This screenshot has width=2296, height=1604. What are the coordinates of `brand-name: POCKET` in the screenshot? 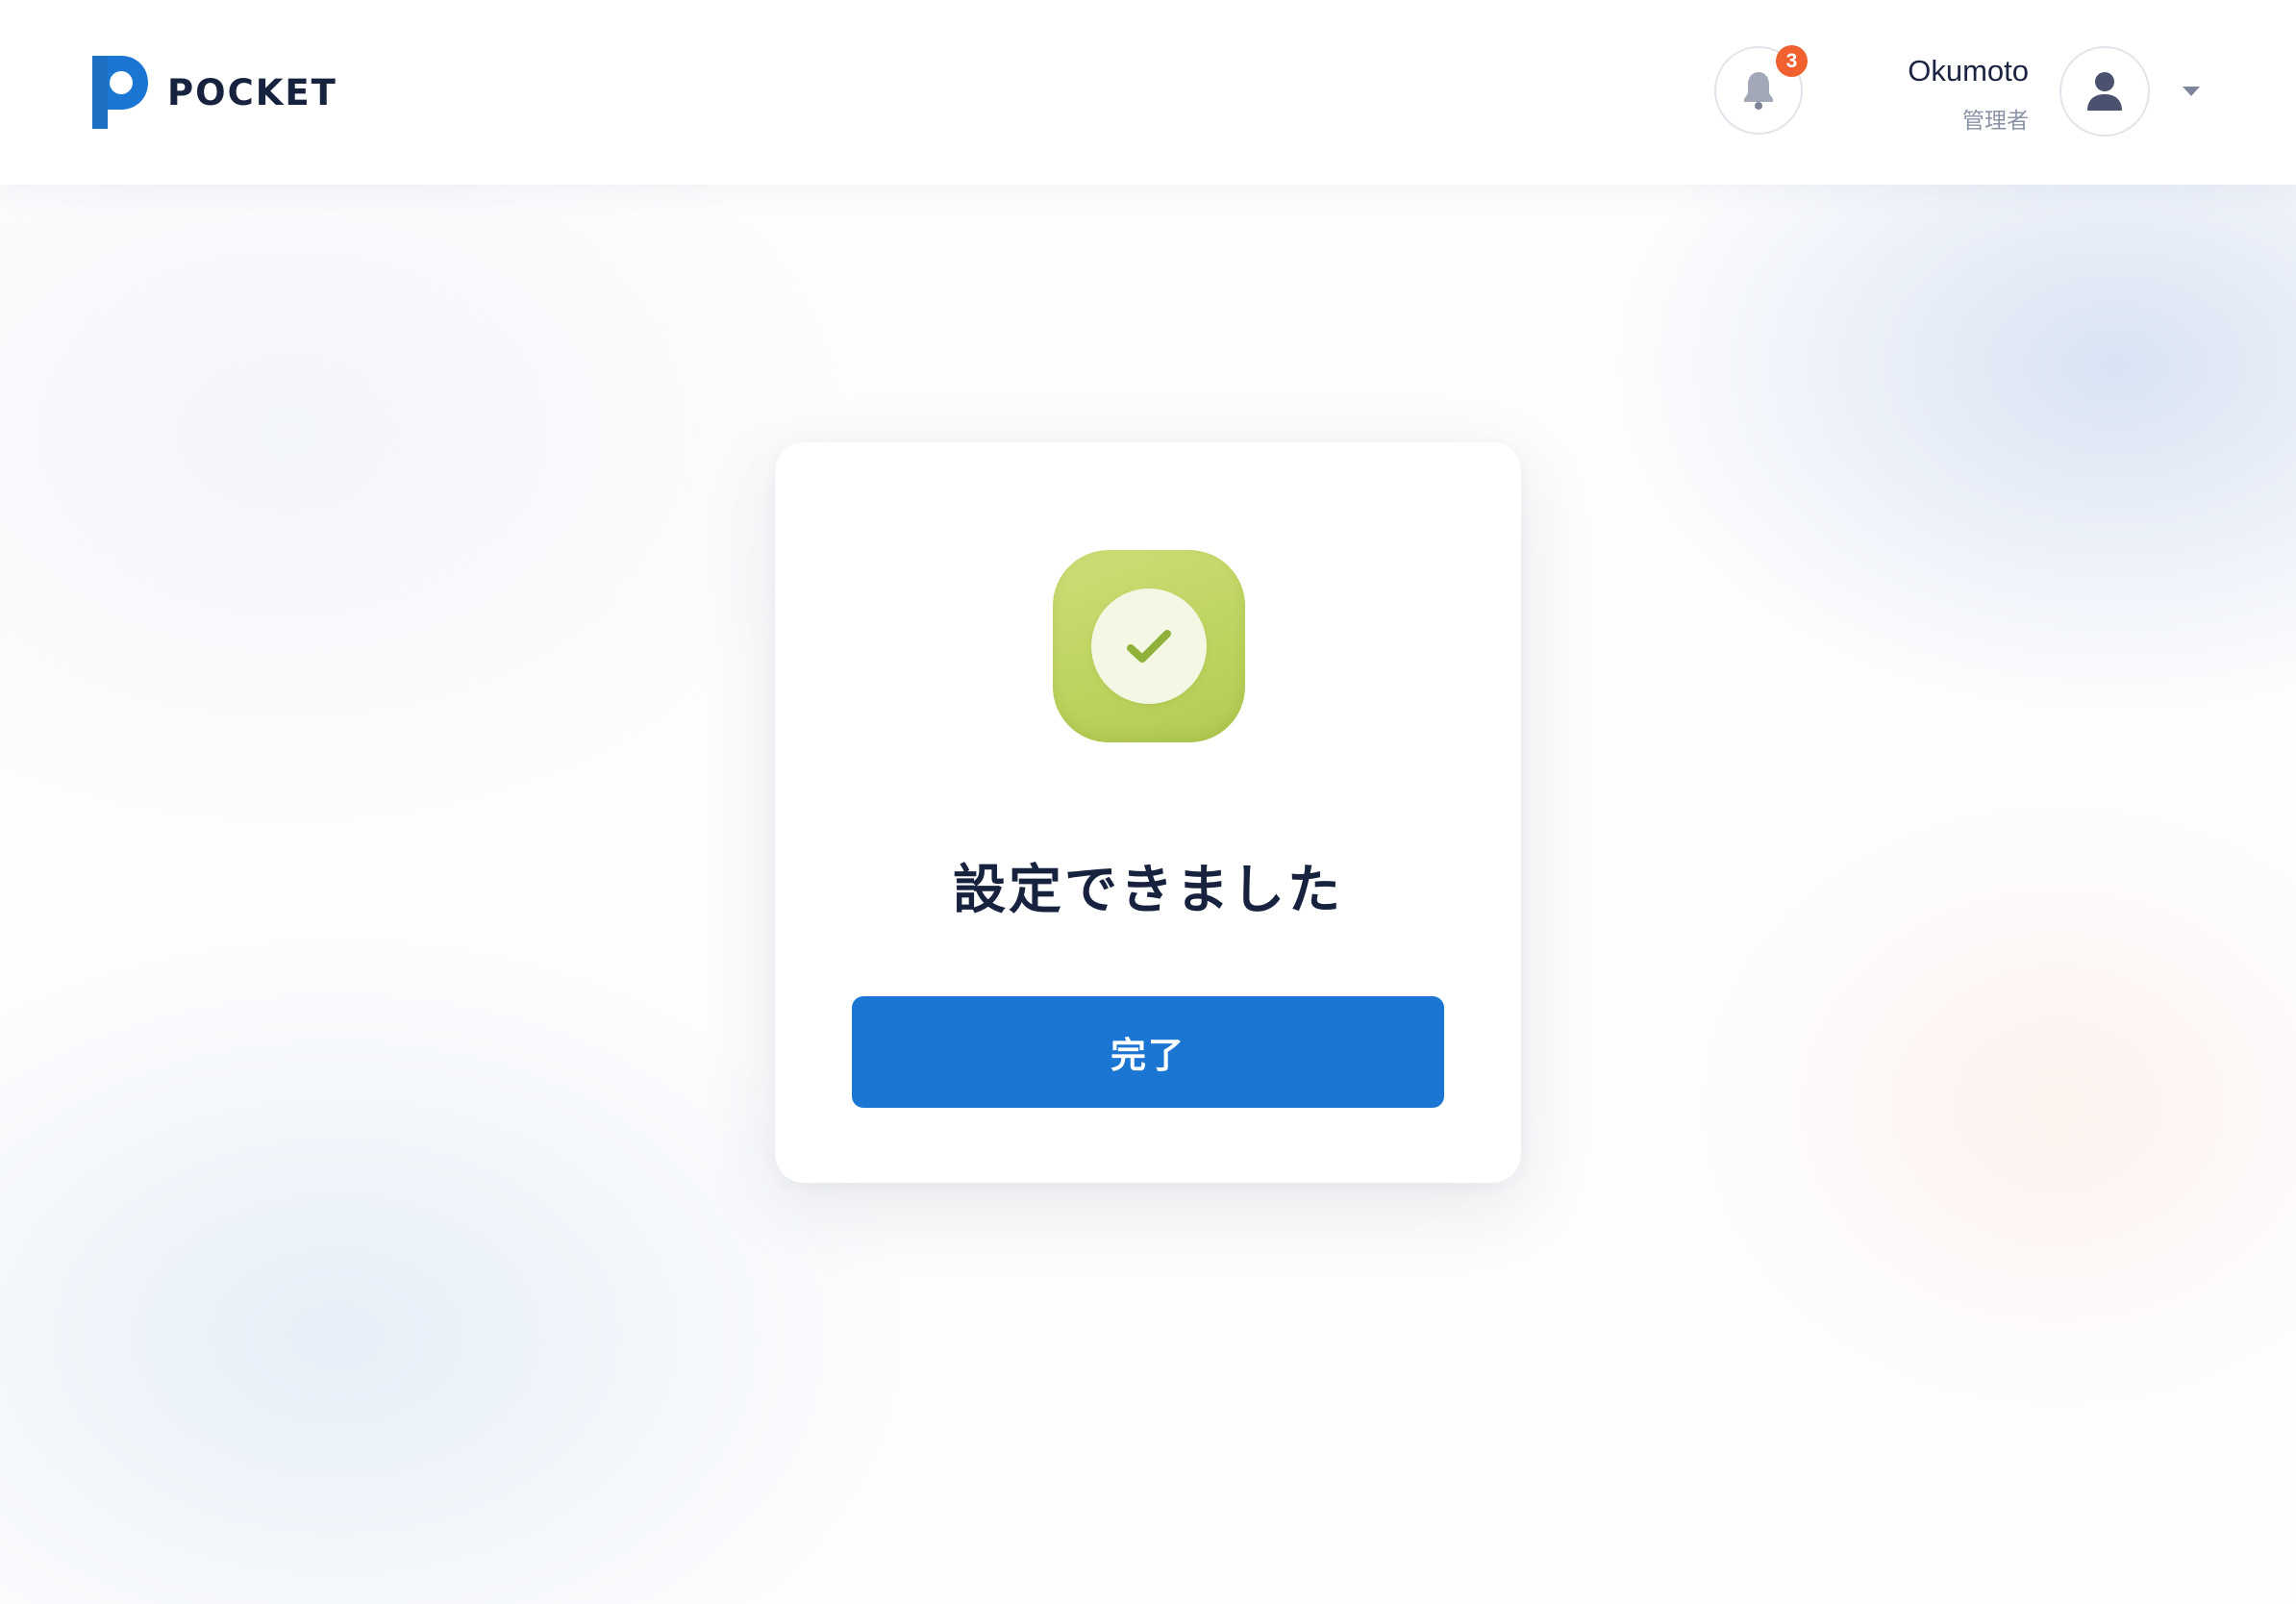 It's located at (252, 92).